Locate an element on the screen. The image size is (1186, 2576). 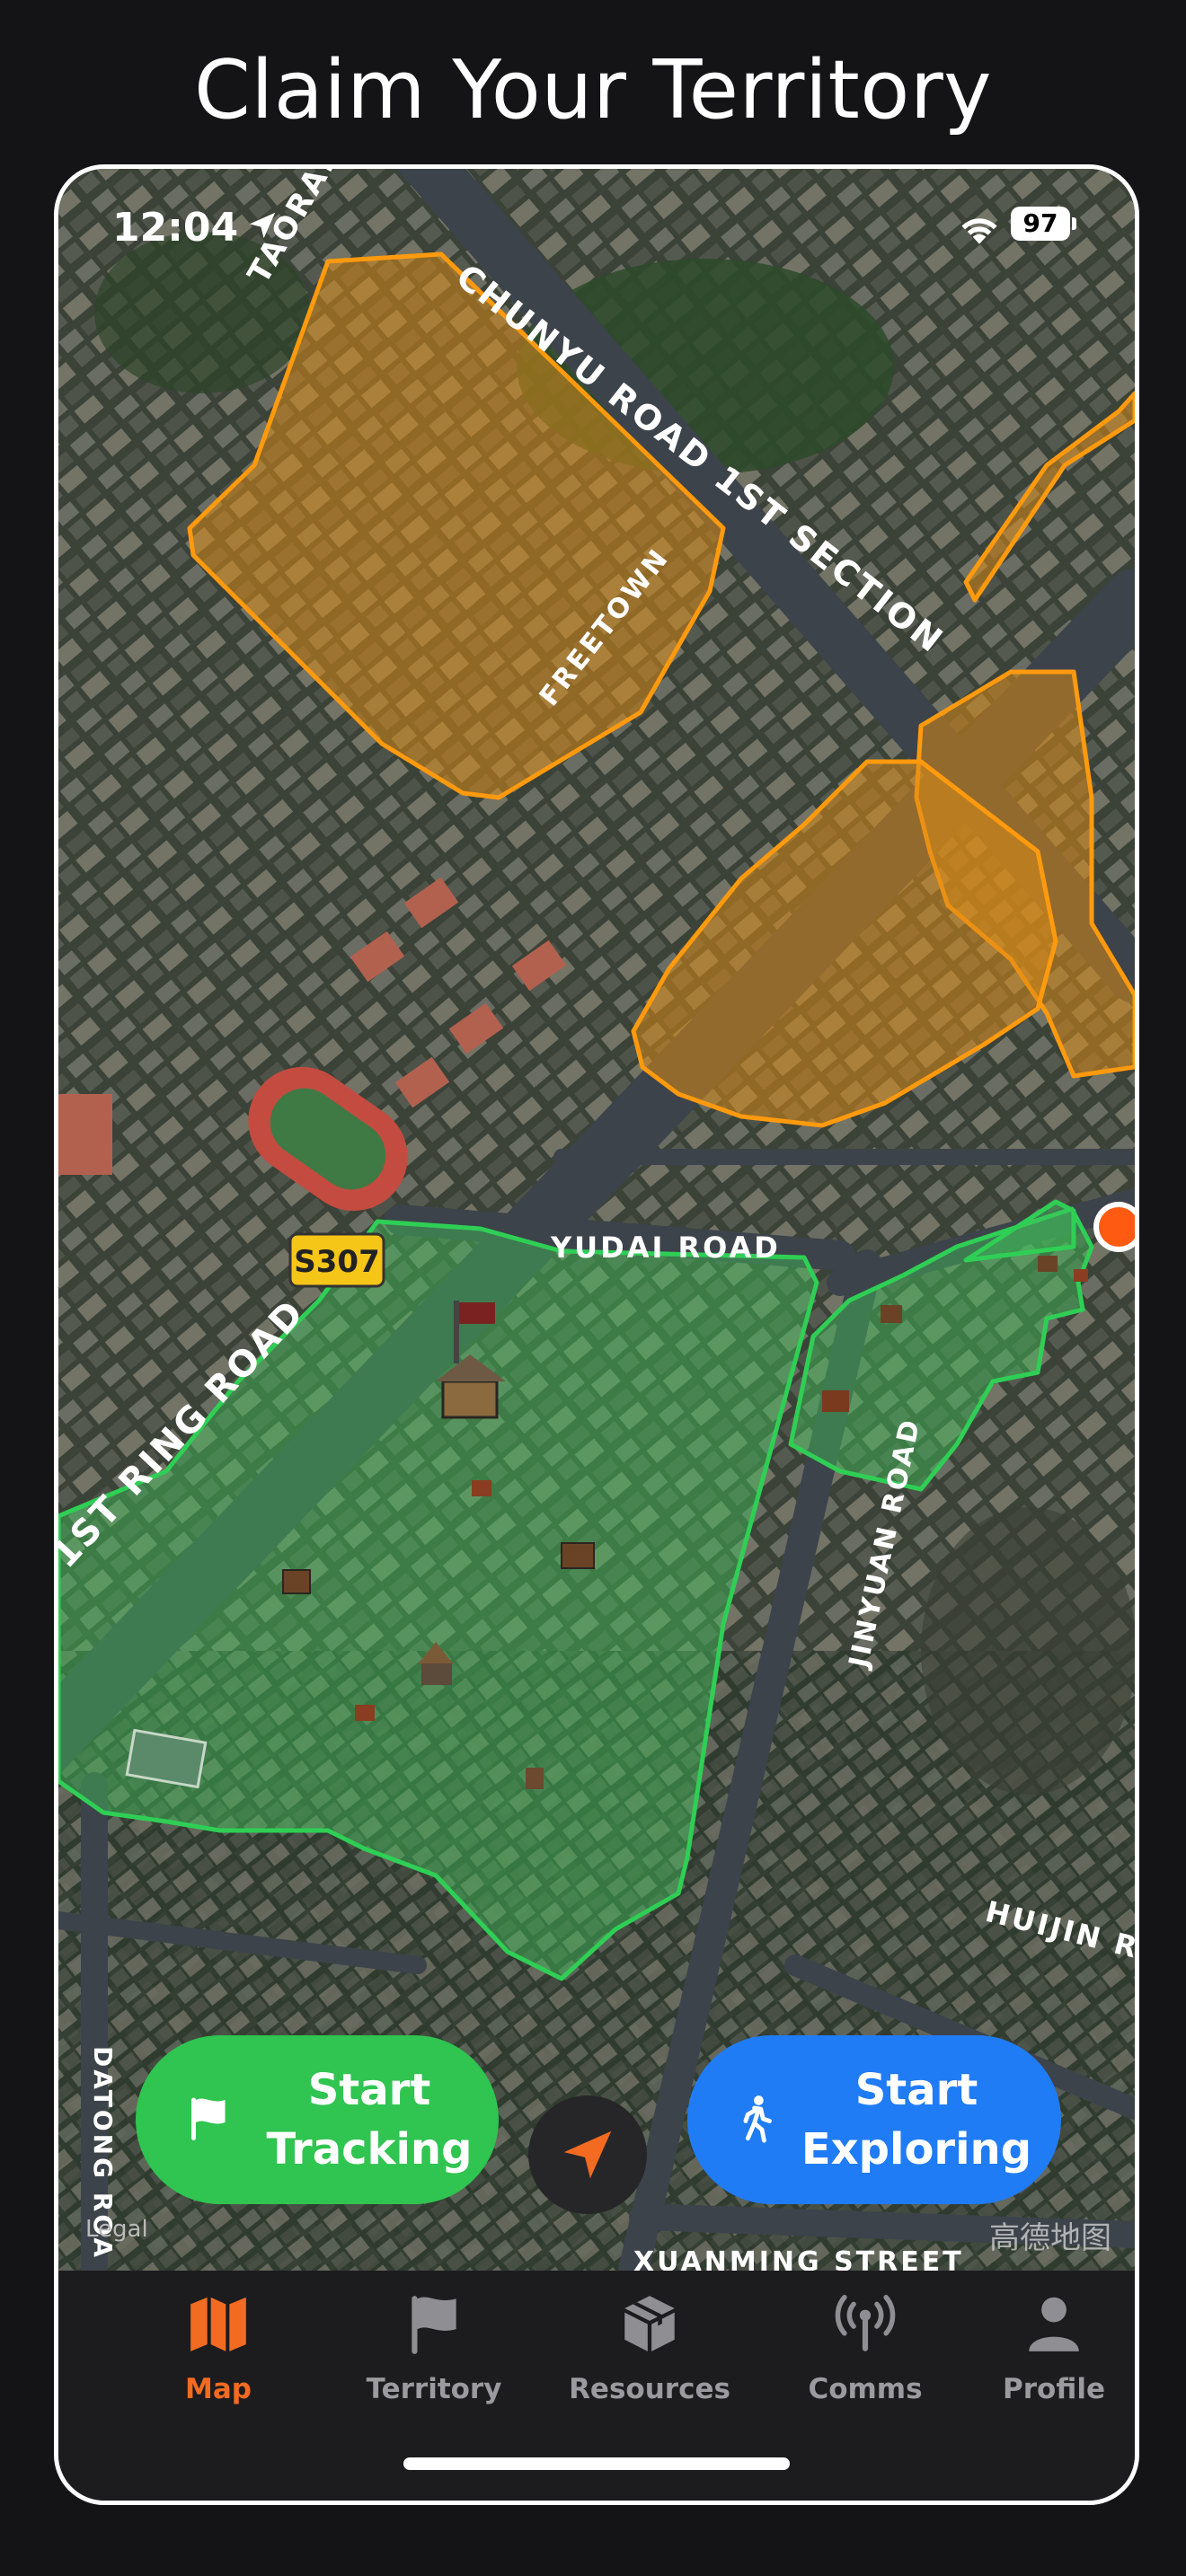
tab-profile: Profile is located at coordinates (1054, 2347).